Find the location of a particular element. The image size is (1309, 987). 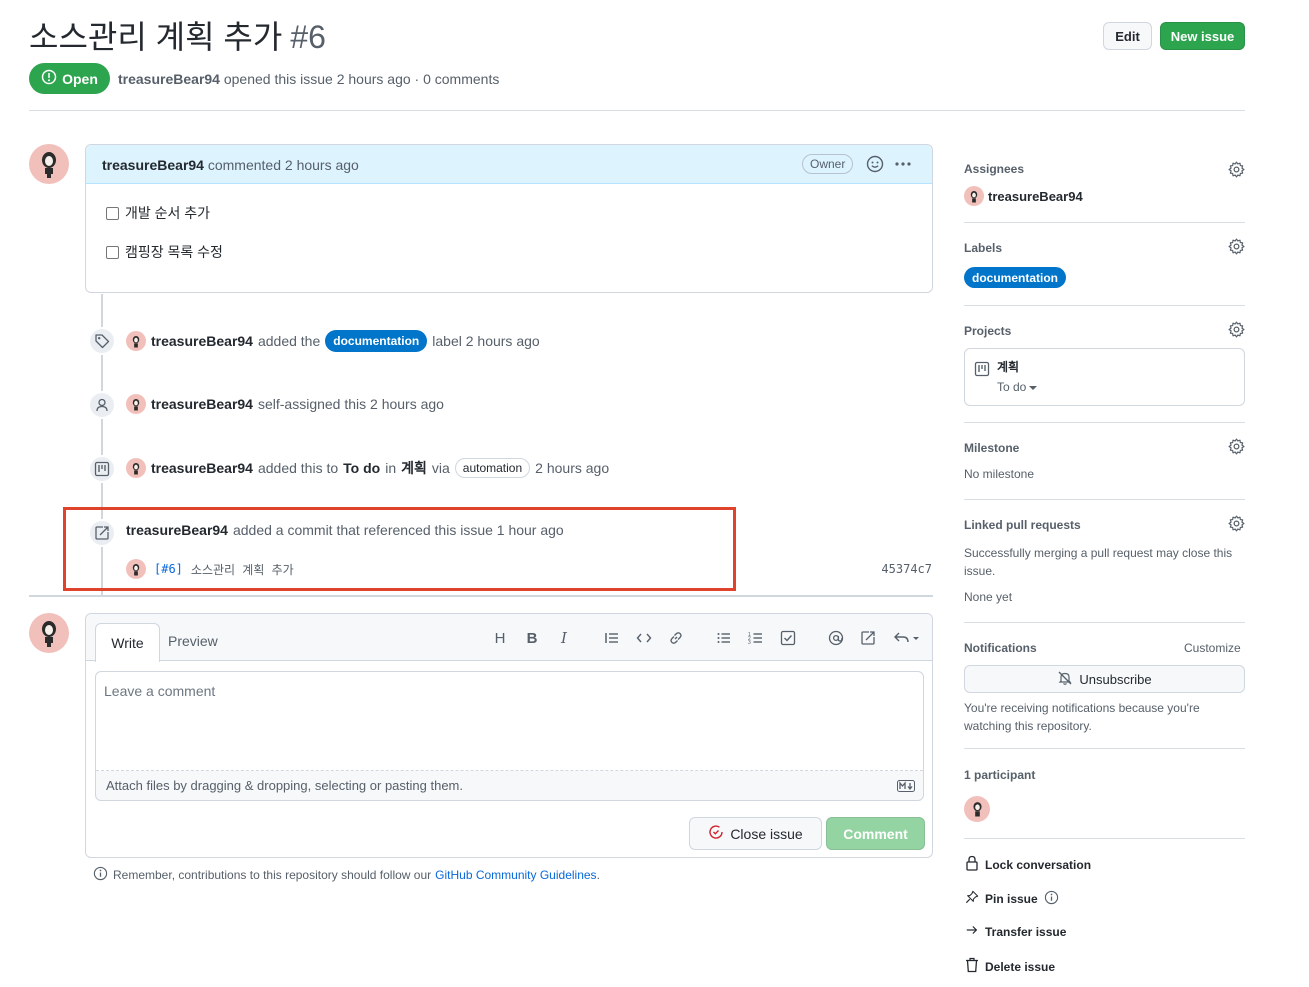

comment-button: Comment is located at coordinates (875, 833).